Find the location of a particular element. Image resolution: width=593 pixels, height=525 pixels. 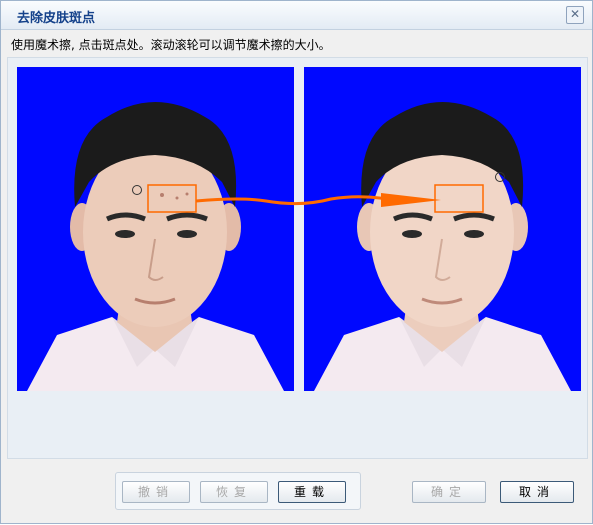

cancel-button: 取消 is located at coordinates (537, 492).